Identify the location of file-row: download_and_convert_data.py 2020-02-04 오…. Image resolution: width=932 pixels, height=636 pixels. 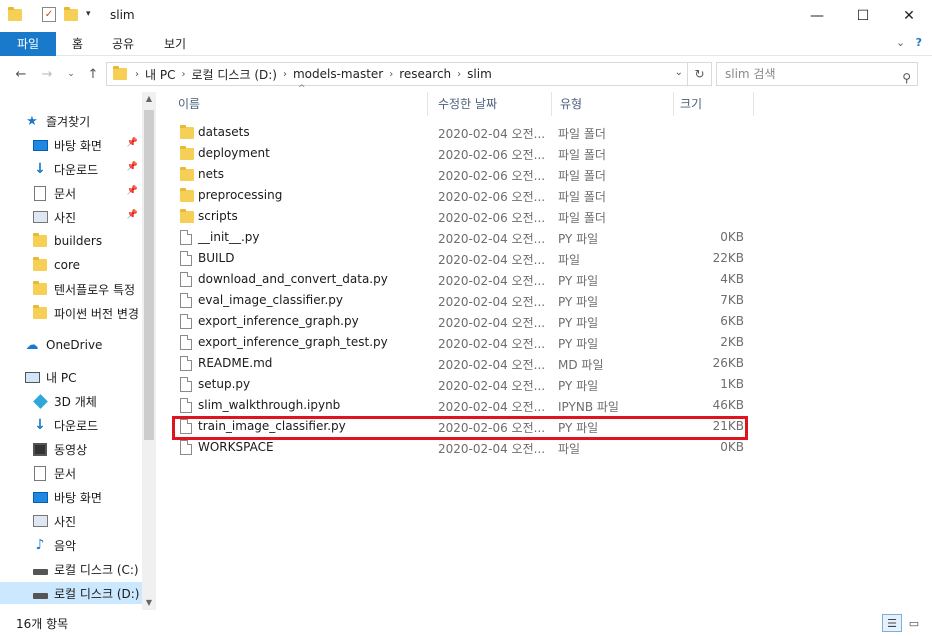
(460, 279).